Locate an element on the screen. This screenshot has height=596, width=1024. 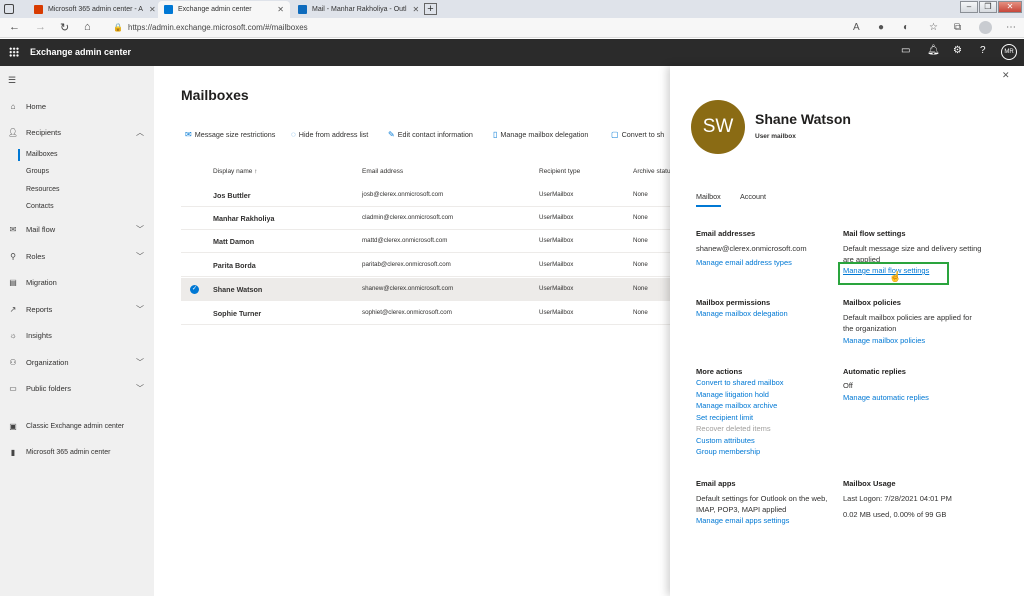
manage-mailbox-policies-link: Manage mailbox policies is located at coordinates (884, 340).